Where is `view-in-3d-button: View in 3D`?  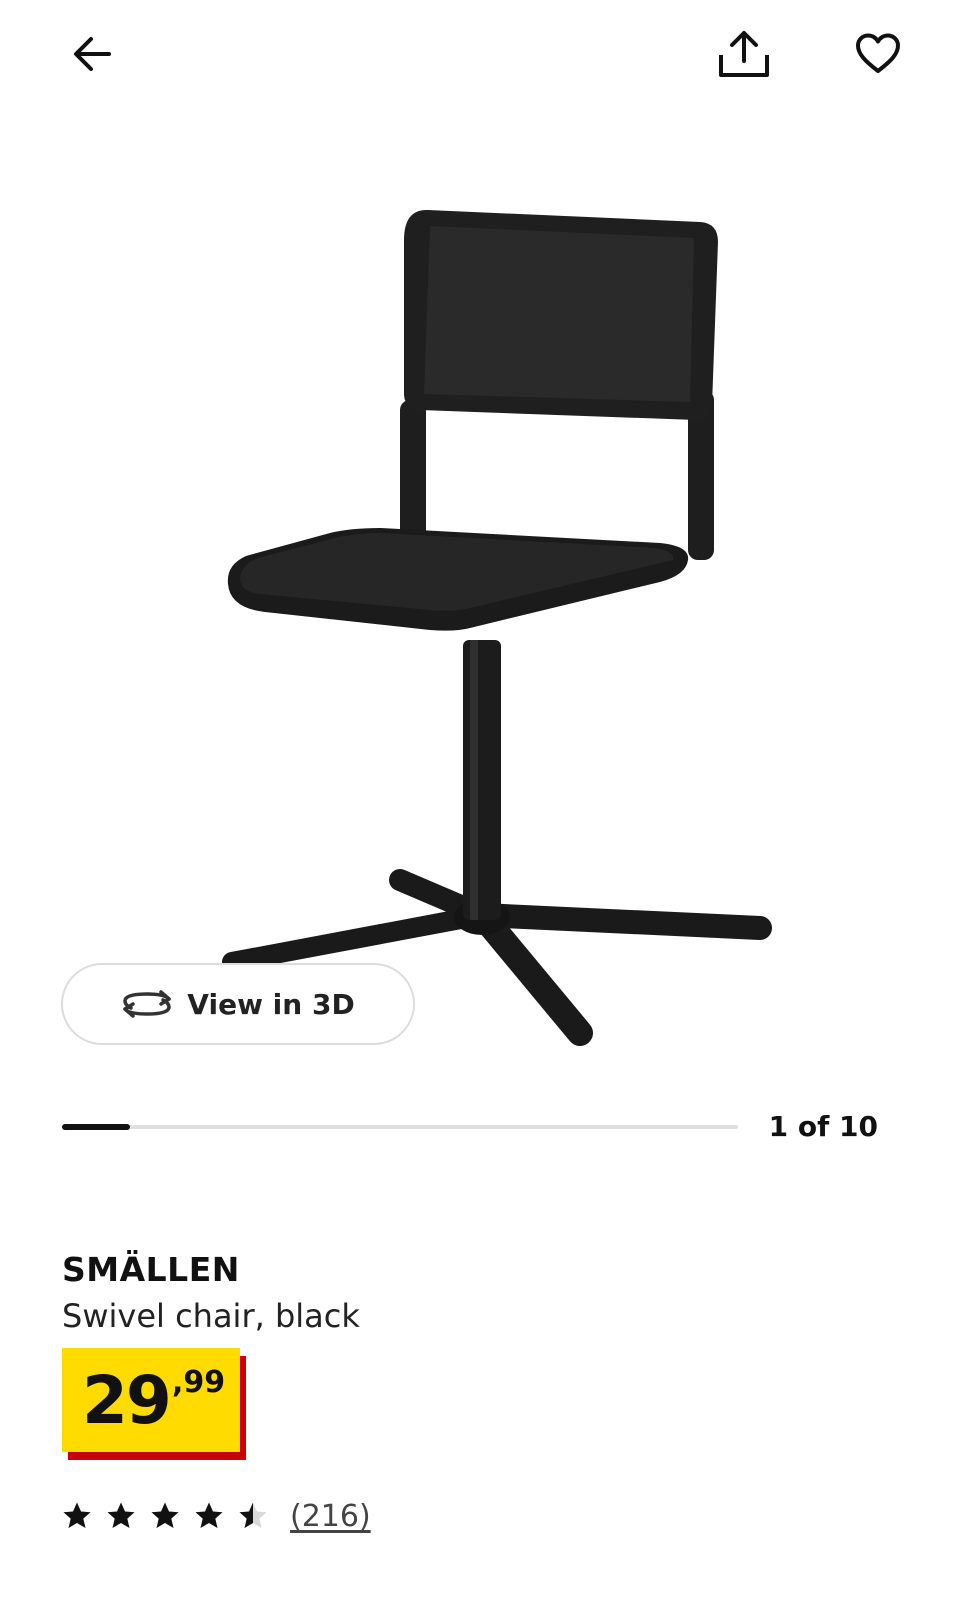 view-in-3d-button: View in 3D is located at coordinates (238, 1004).